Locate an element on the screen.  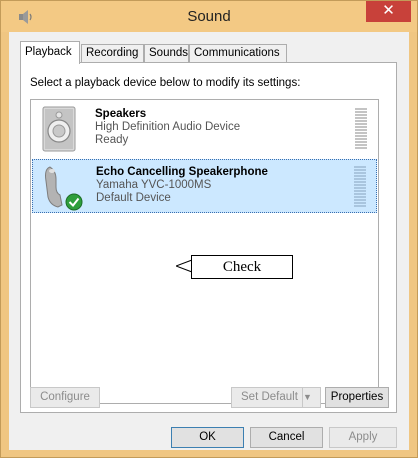
window-title: Sound is located at coordinates (209, 16).